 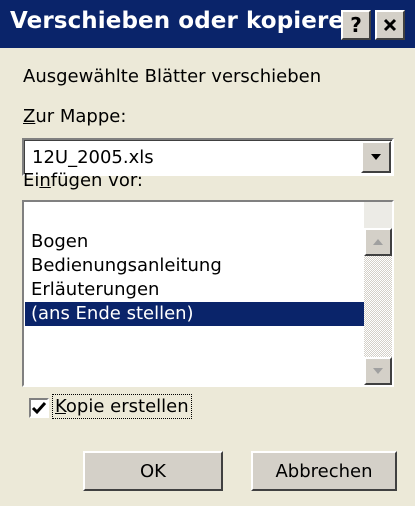 I want to click on copy-checkbox-label: Kopie erstellen, so click(x=122, y=406).